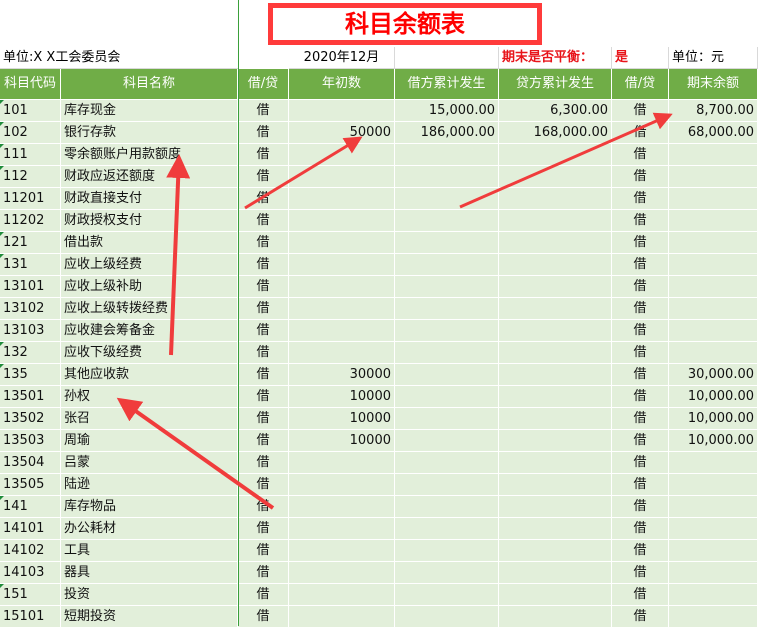  What do you see at coordinates (149, 573) in the screenshot?
I see `cell-name: 器具` at bounding box center [149, 573].